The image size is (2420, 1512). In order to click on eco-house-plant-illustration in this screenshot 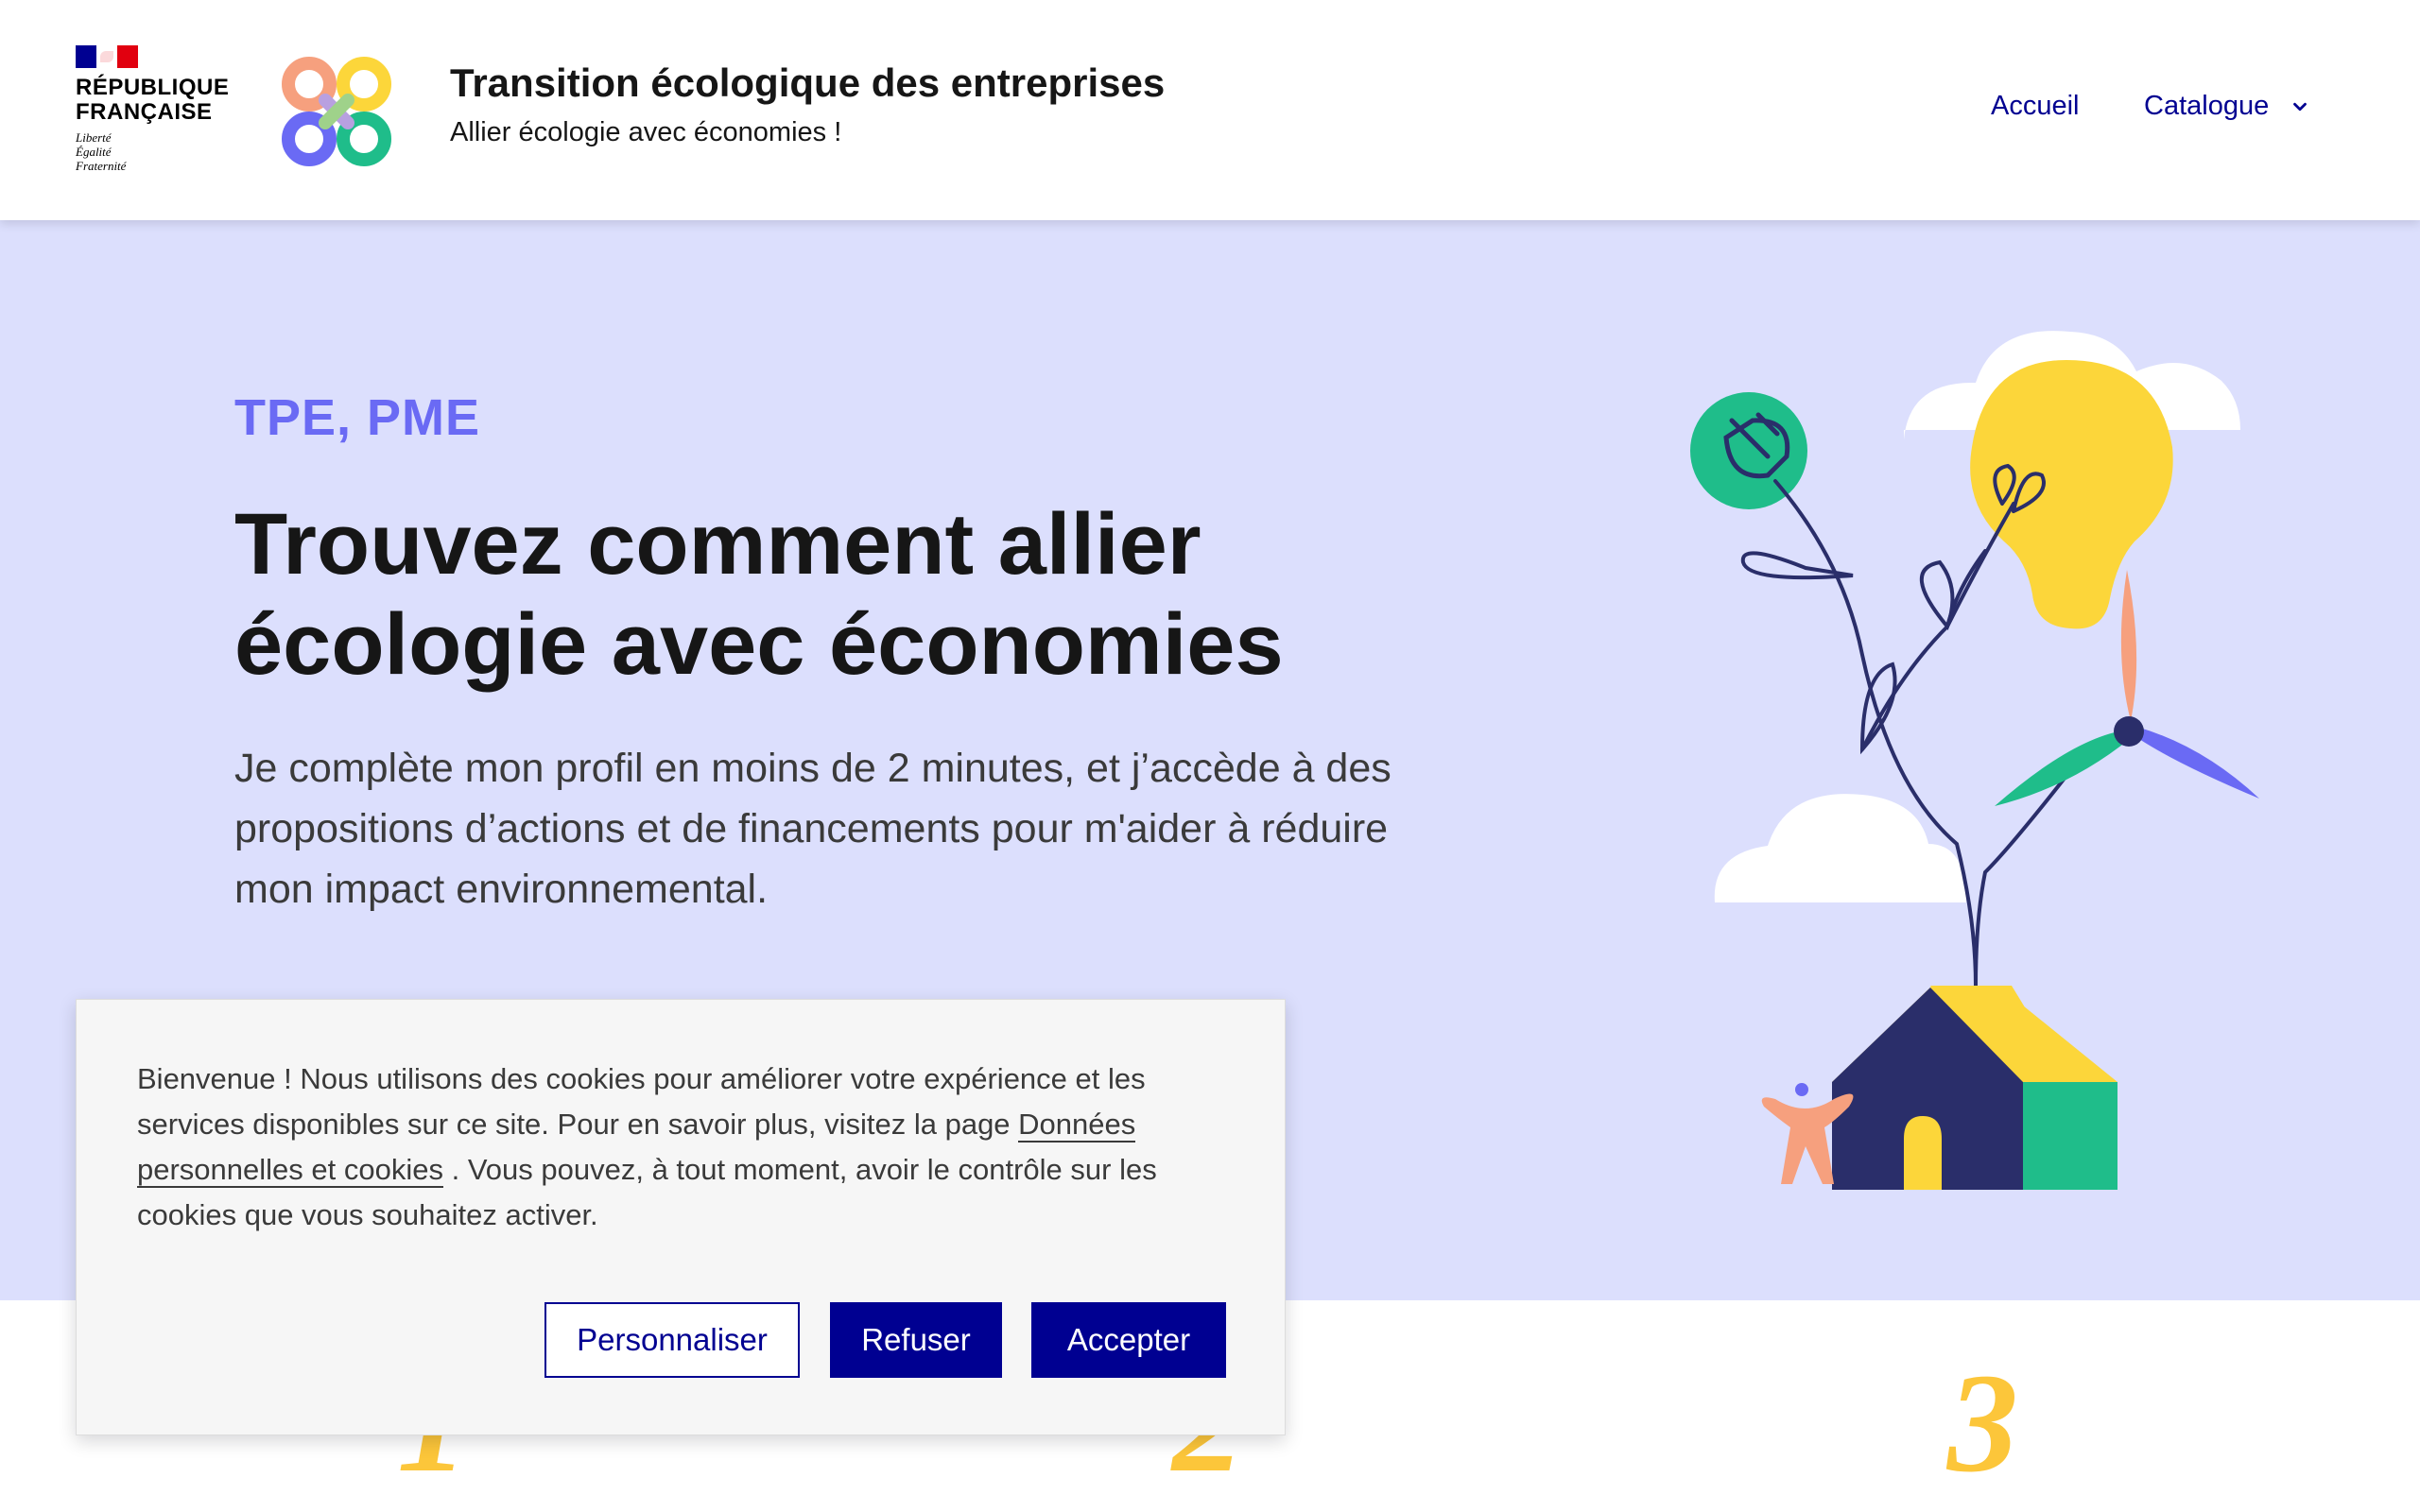, I will do `click(1975, 760)`.